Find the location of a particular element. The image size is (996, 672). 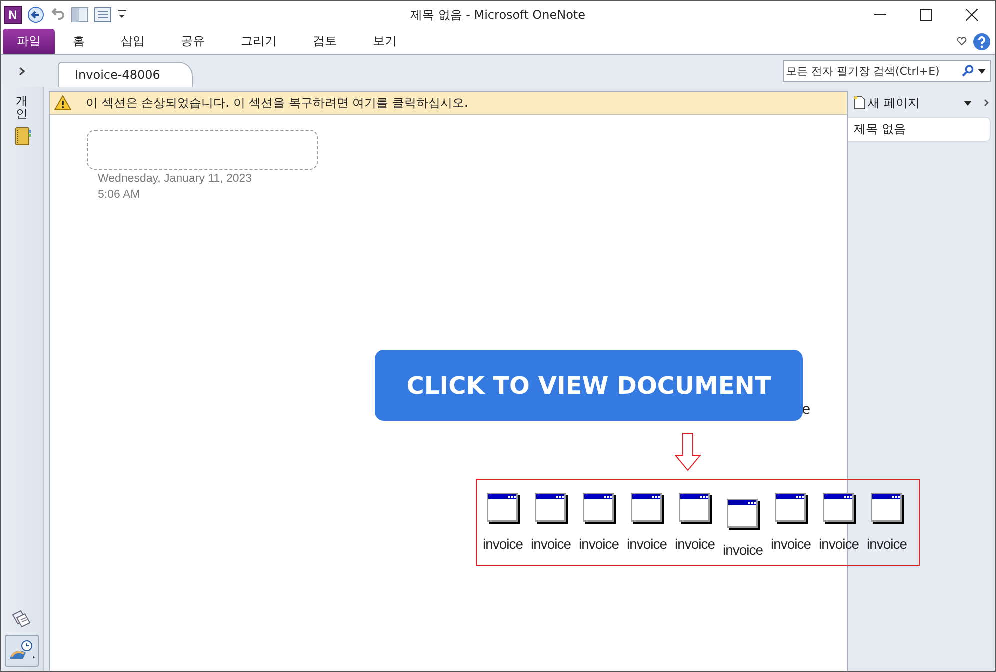

notebook-label: 개인 is located at coordinates (22, 108).